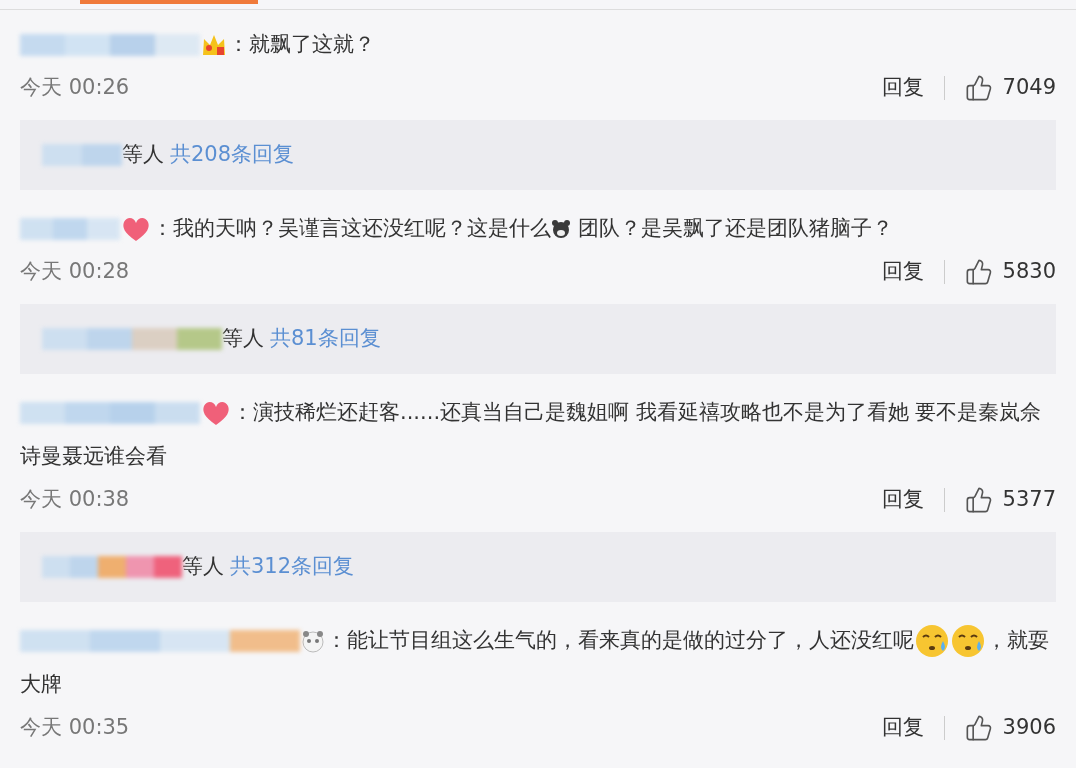  Describe the element at coordinates (1010, 728) in the screenshot. I see `like-button: 3906` at that location.